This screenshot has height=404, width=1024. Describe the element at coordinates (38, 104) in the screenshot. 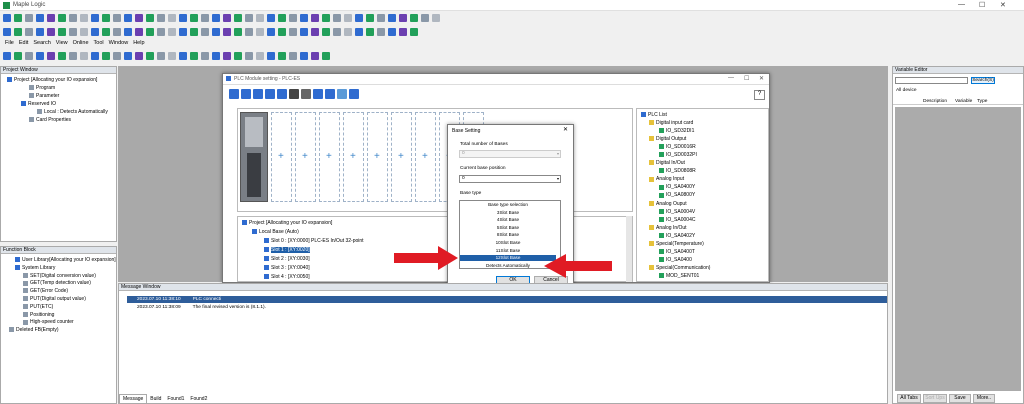

I see `tree-item: Reserved IO` at that location.